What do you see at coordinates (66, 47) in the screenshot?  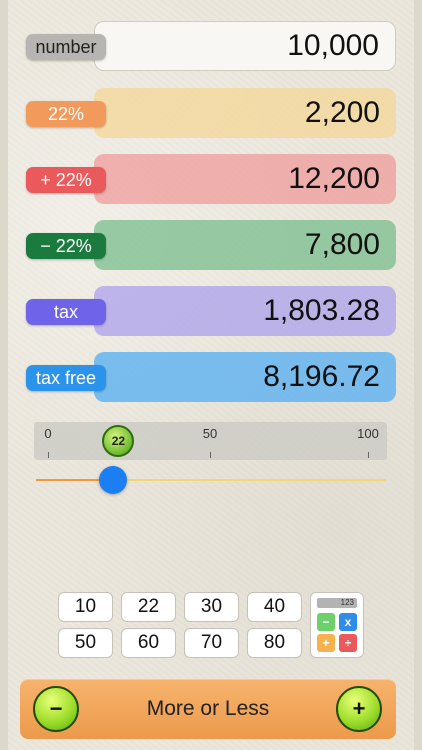 I see `number-label: number` at bounding box center [66, 47].